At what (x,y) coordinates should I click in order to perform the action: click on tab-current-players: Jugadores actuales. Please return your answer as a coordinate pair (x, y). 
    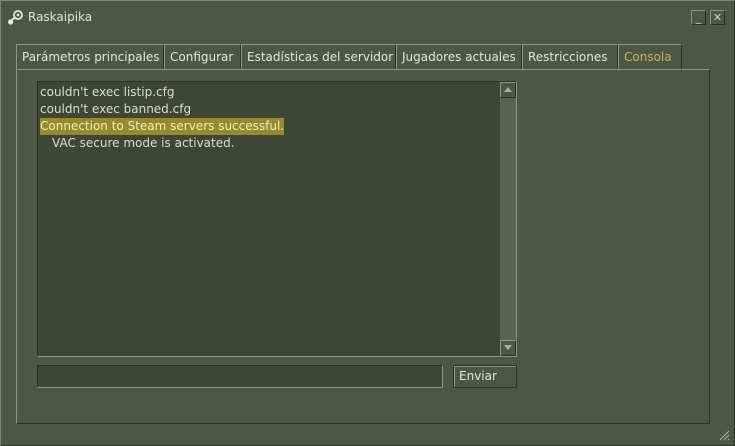
    Looking at the image, I should click on (459, 57).